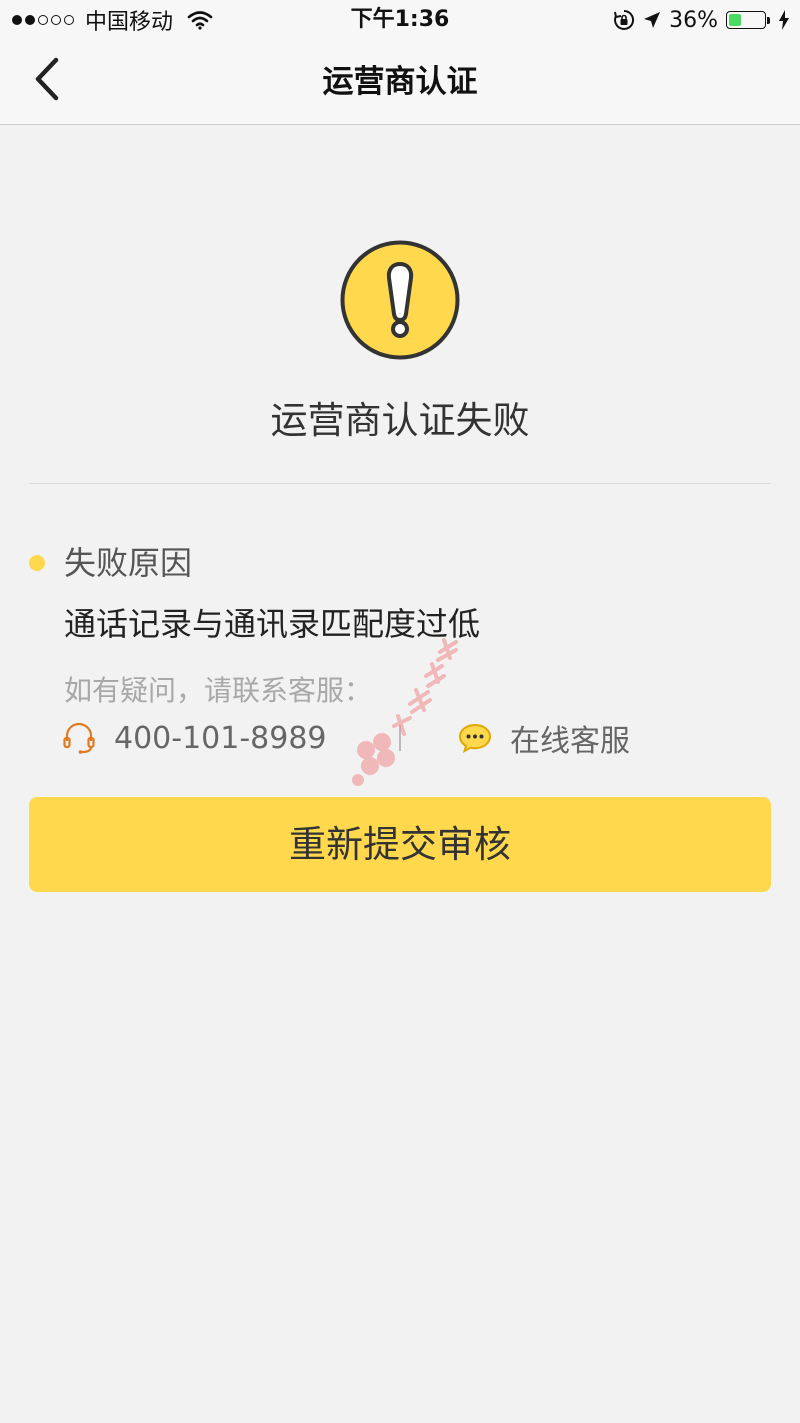 The image size is (800, 1423). What do you see at coordinates (79, 738) in the screenshot?
I see `headset-icon` at bounding box center [79, 738].